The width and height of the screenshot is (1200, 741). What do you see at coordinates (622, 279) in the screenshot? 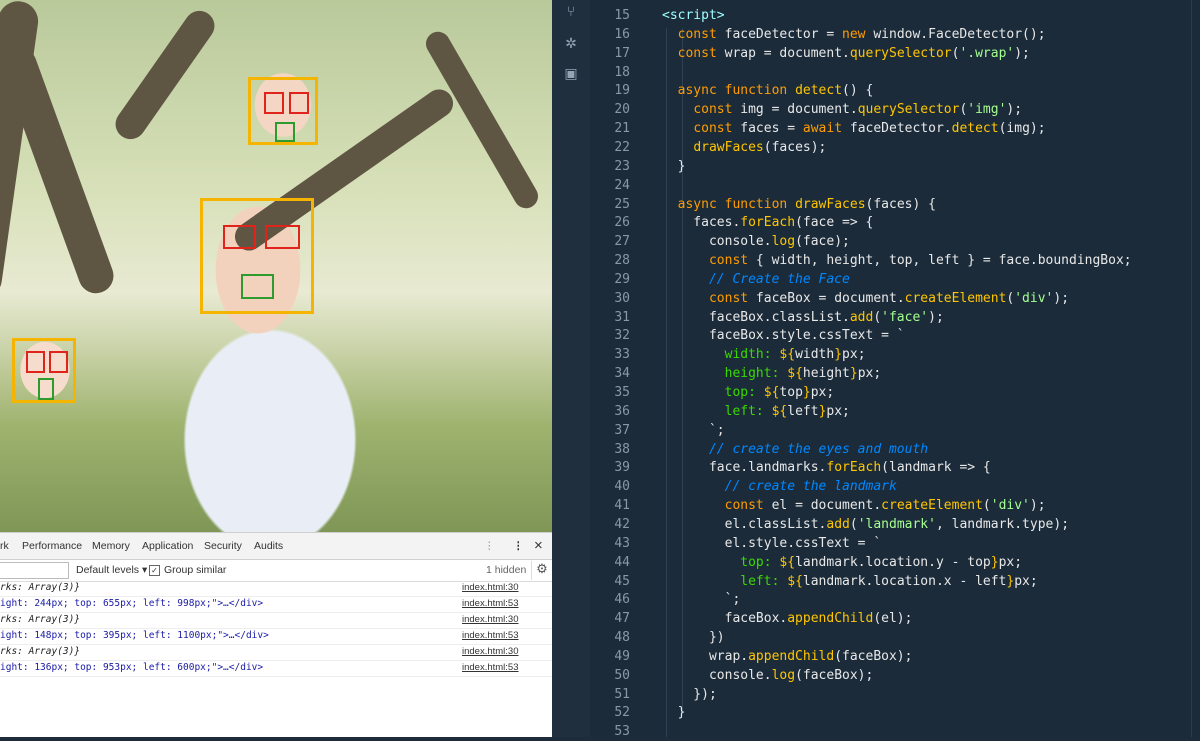
I see `line-number: 29` at bounding box center [622, 279].